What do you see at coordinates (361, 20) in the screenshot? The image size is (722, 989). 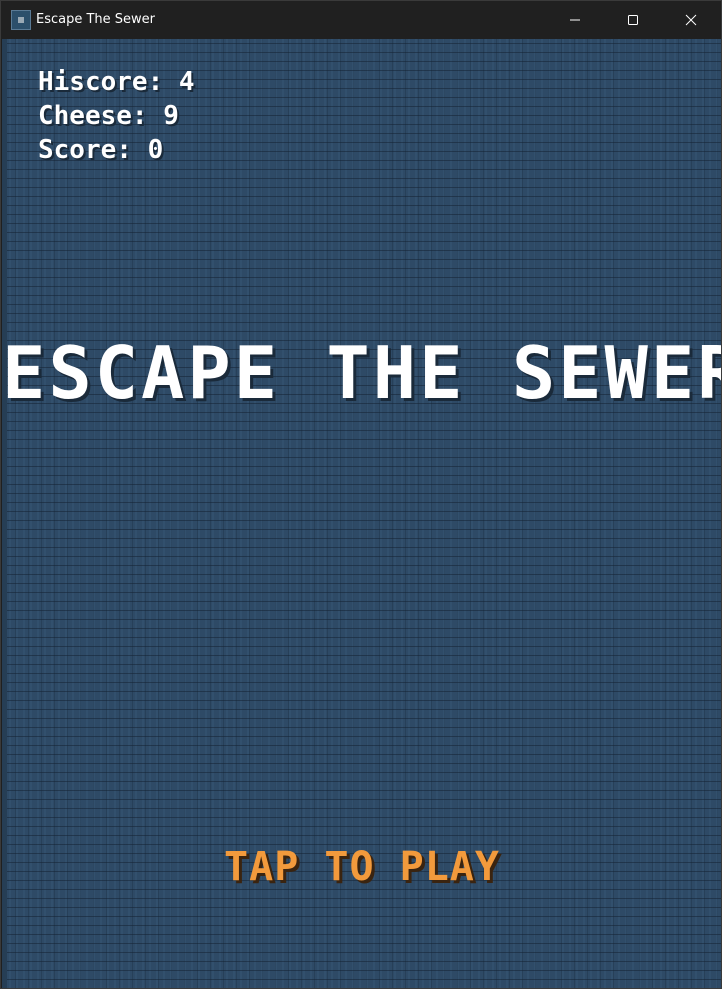 I see `title-bar: Escape The Sewer` at bounding box center [361, 20].